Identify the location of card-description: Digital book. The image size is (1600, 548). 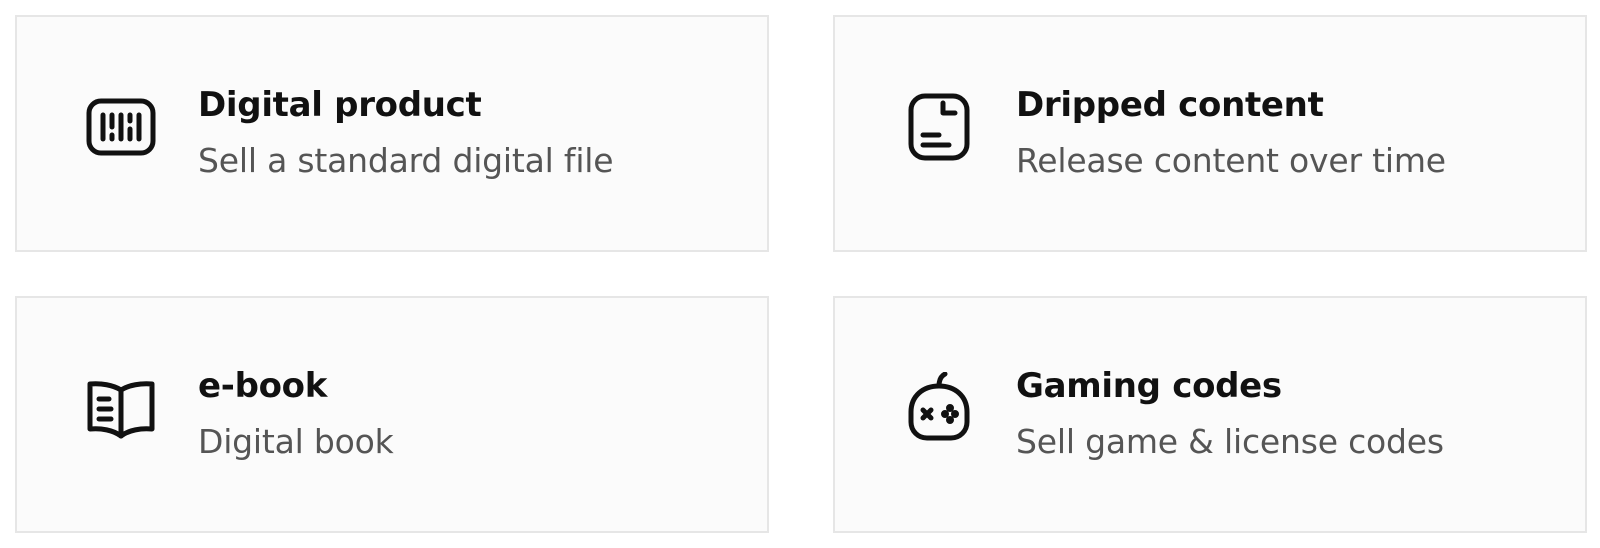
(296, 441).